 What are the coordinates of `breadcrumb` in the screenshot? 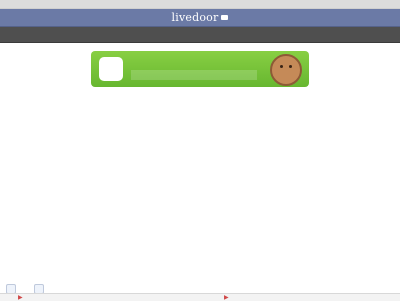 It's located at (200, 223).